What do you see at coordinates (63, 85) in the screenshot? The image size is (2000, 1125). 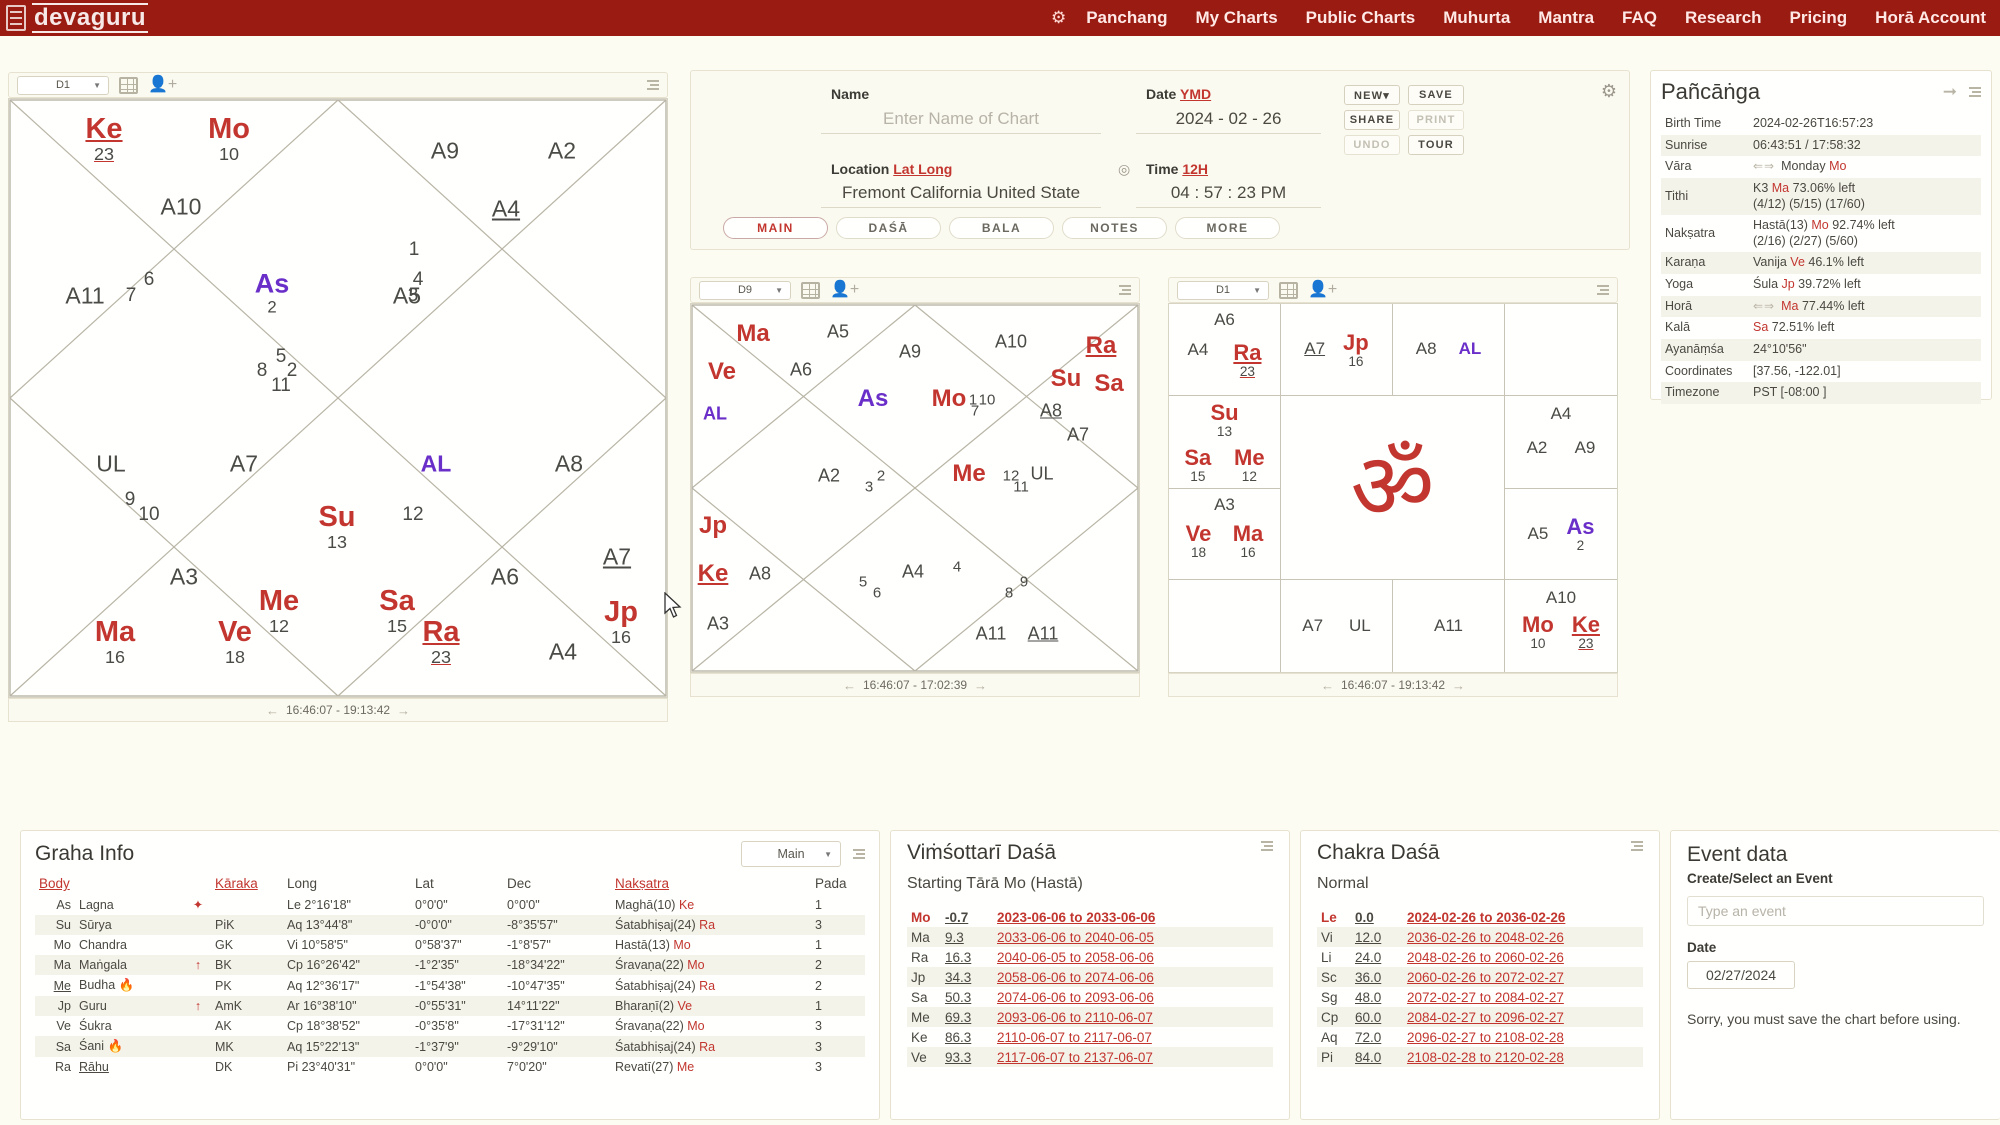 I see `varga-select-d1: D1 ▼` at bounding box center [63, 85].